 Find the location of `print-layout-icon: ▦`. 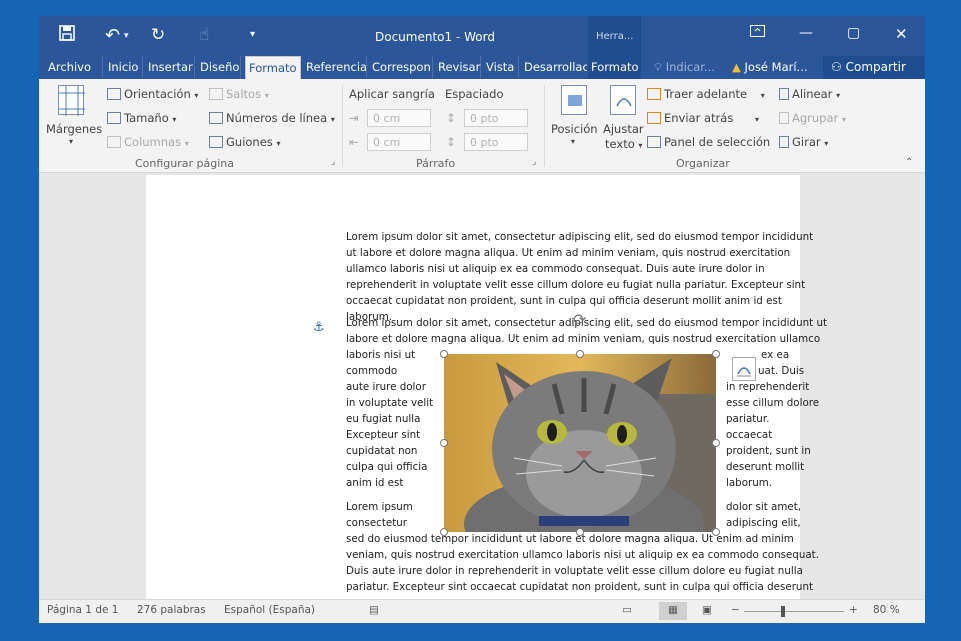

print-layout-icon: ▦ is located at coordinates (673, 611).